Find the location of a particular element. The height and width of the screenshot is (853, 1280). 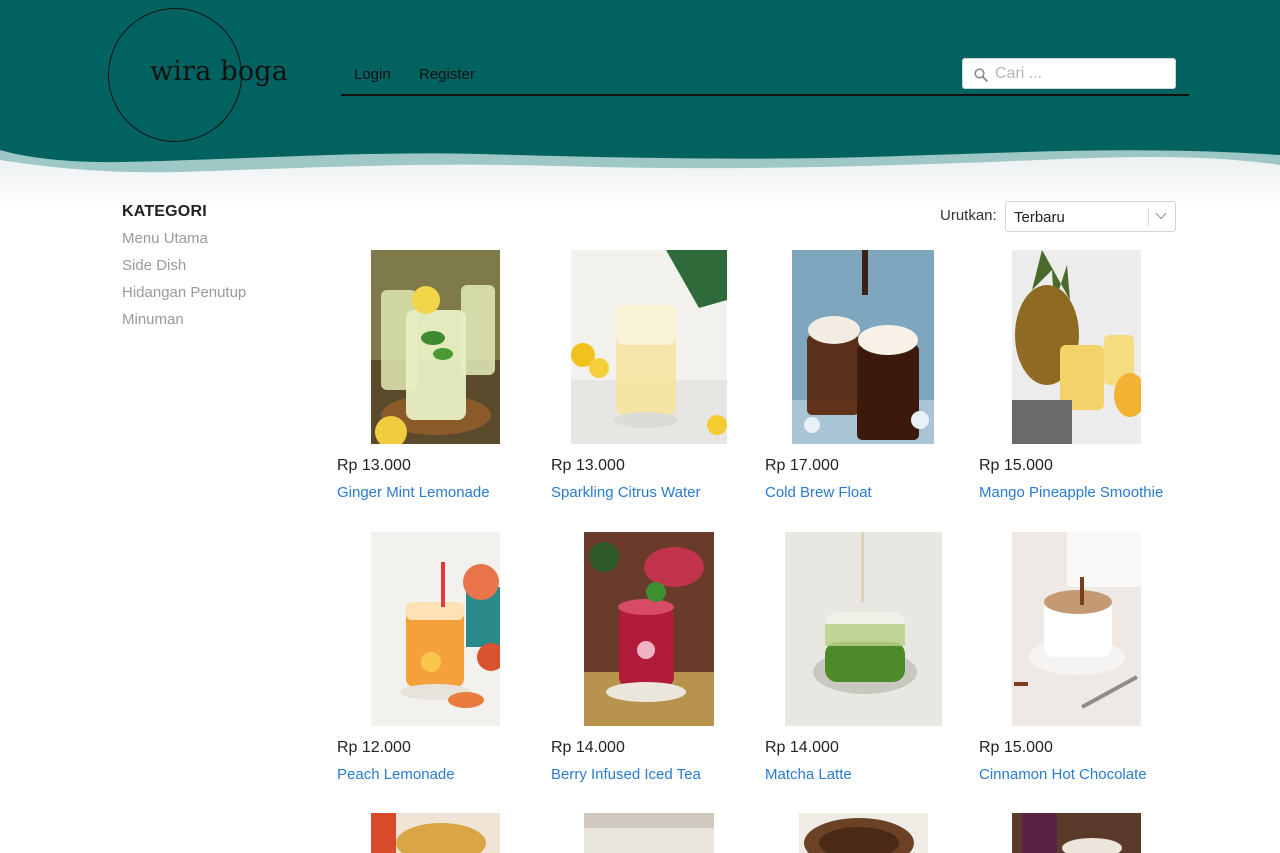

product-image-cinnamon-hot-chocolate is located at coordinates (1076, 629).